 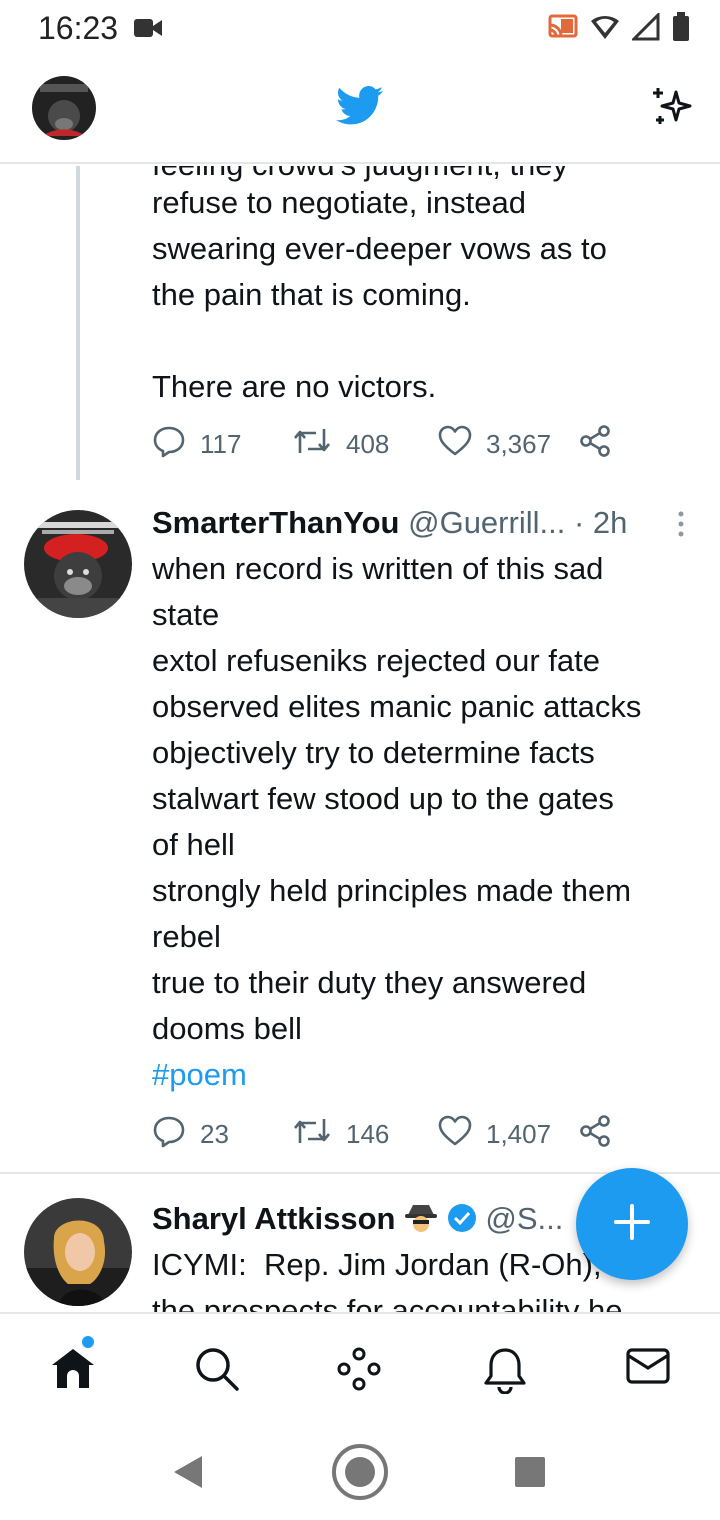 What do you see at coordinates (368, 443) in the screenshot?
I see `retweet-count: 408` at bounding box center [368, 443].